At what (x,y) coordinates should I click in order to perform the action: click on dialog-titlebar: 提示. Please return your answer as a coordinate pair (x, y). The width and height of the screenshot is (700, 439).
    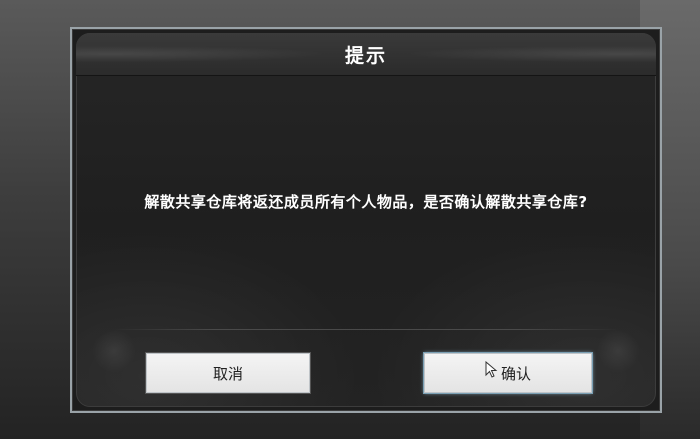
    Looking at the image, I should click on (366, 54).